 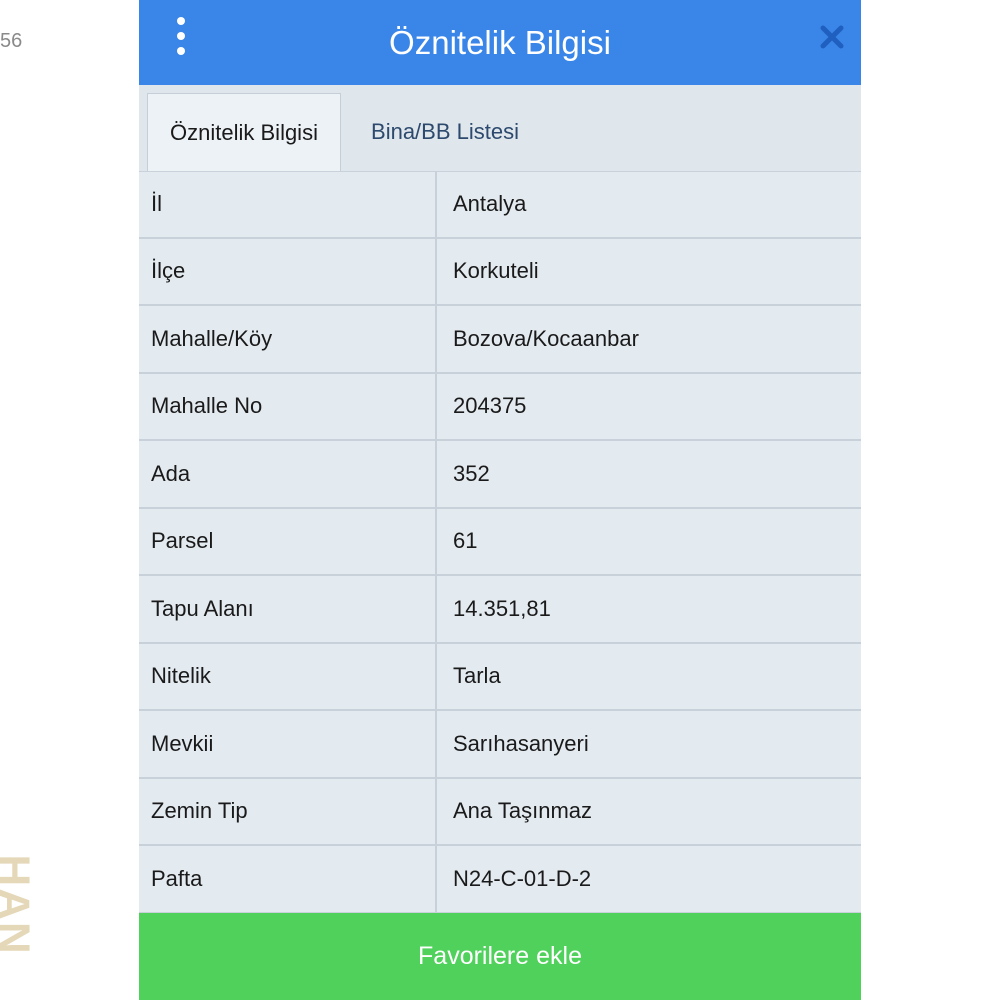 What do you see at coordinates (288, 811) in the screenshot?
I see `attribute-label: Zemin Tip` at bounding box center [288, 811].